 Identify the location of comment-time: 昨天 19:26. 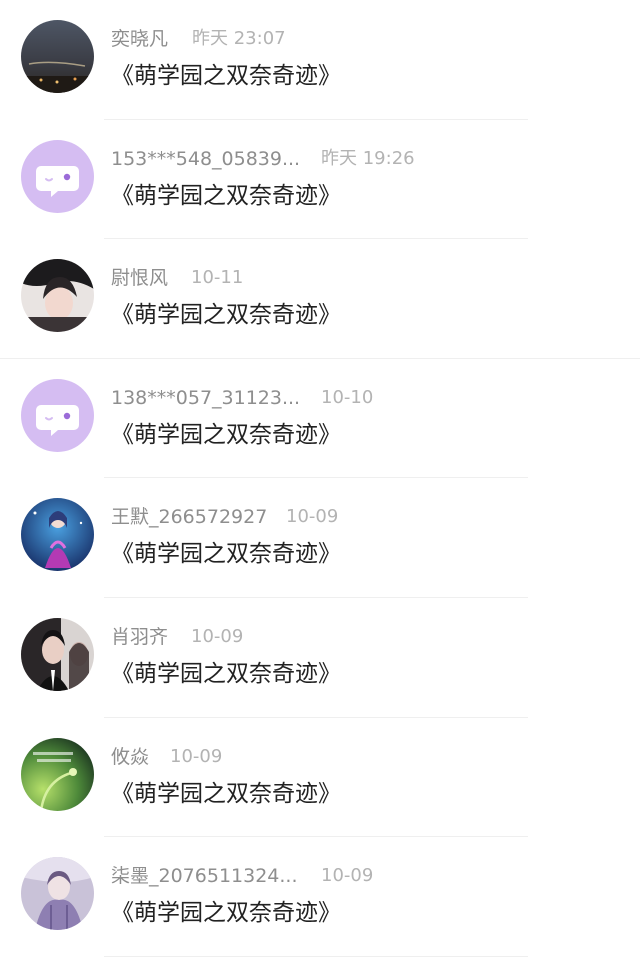
(368, 158).